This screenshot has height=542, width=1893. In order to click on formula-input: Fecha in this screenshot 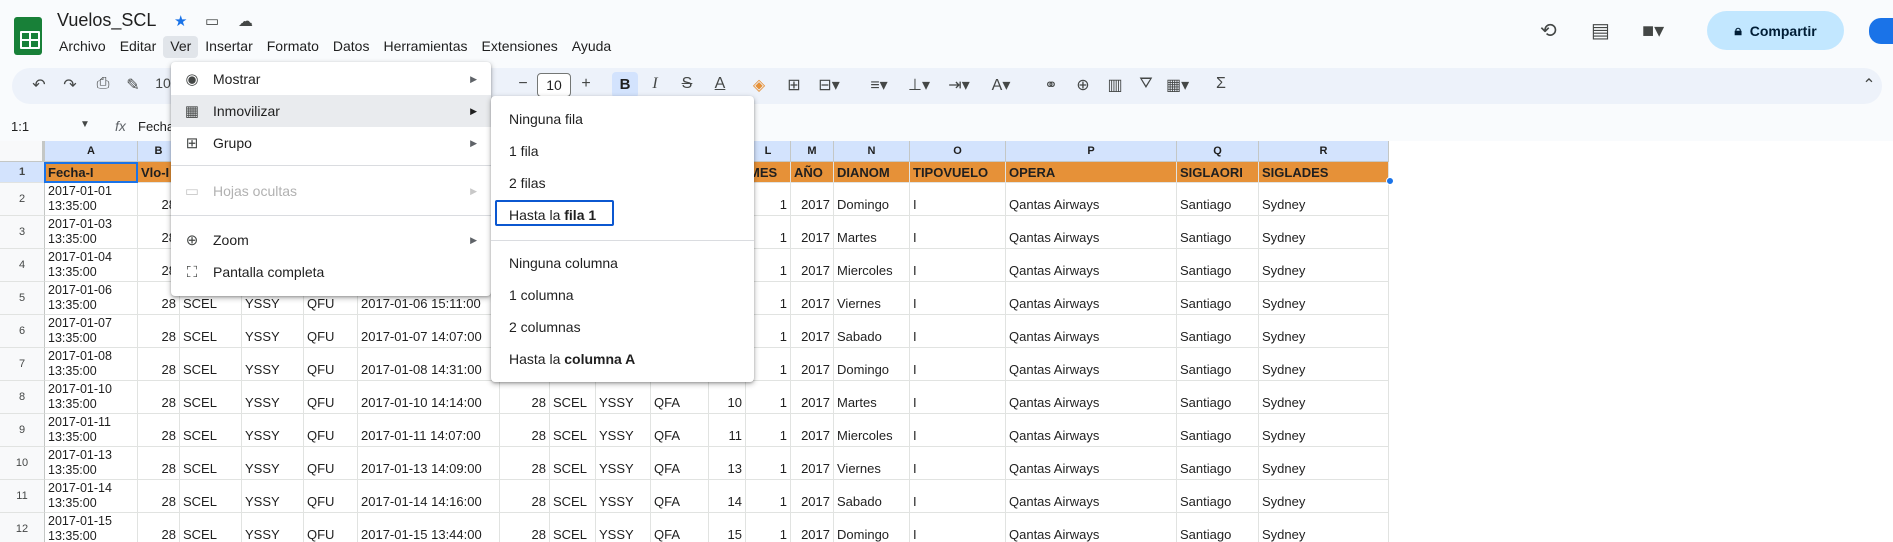, I will do `click(156, 126)`.